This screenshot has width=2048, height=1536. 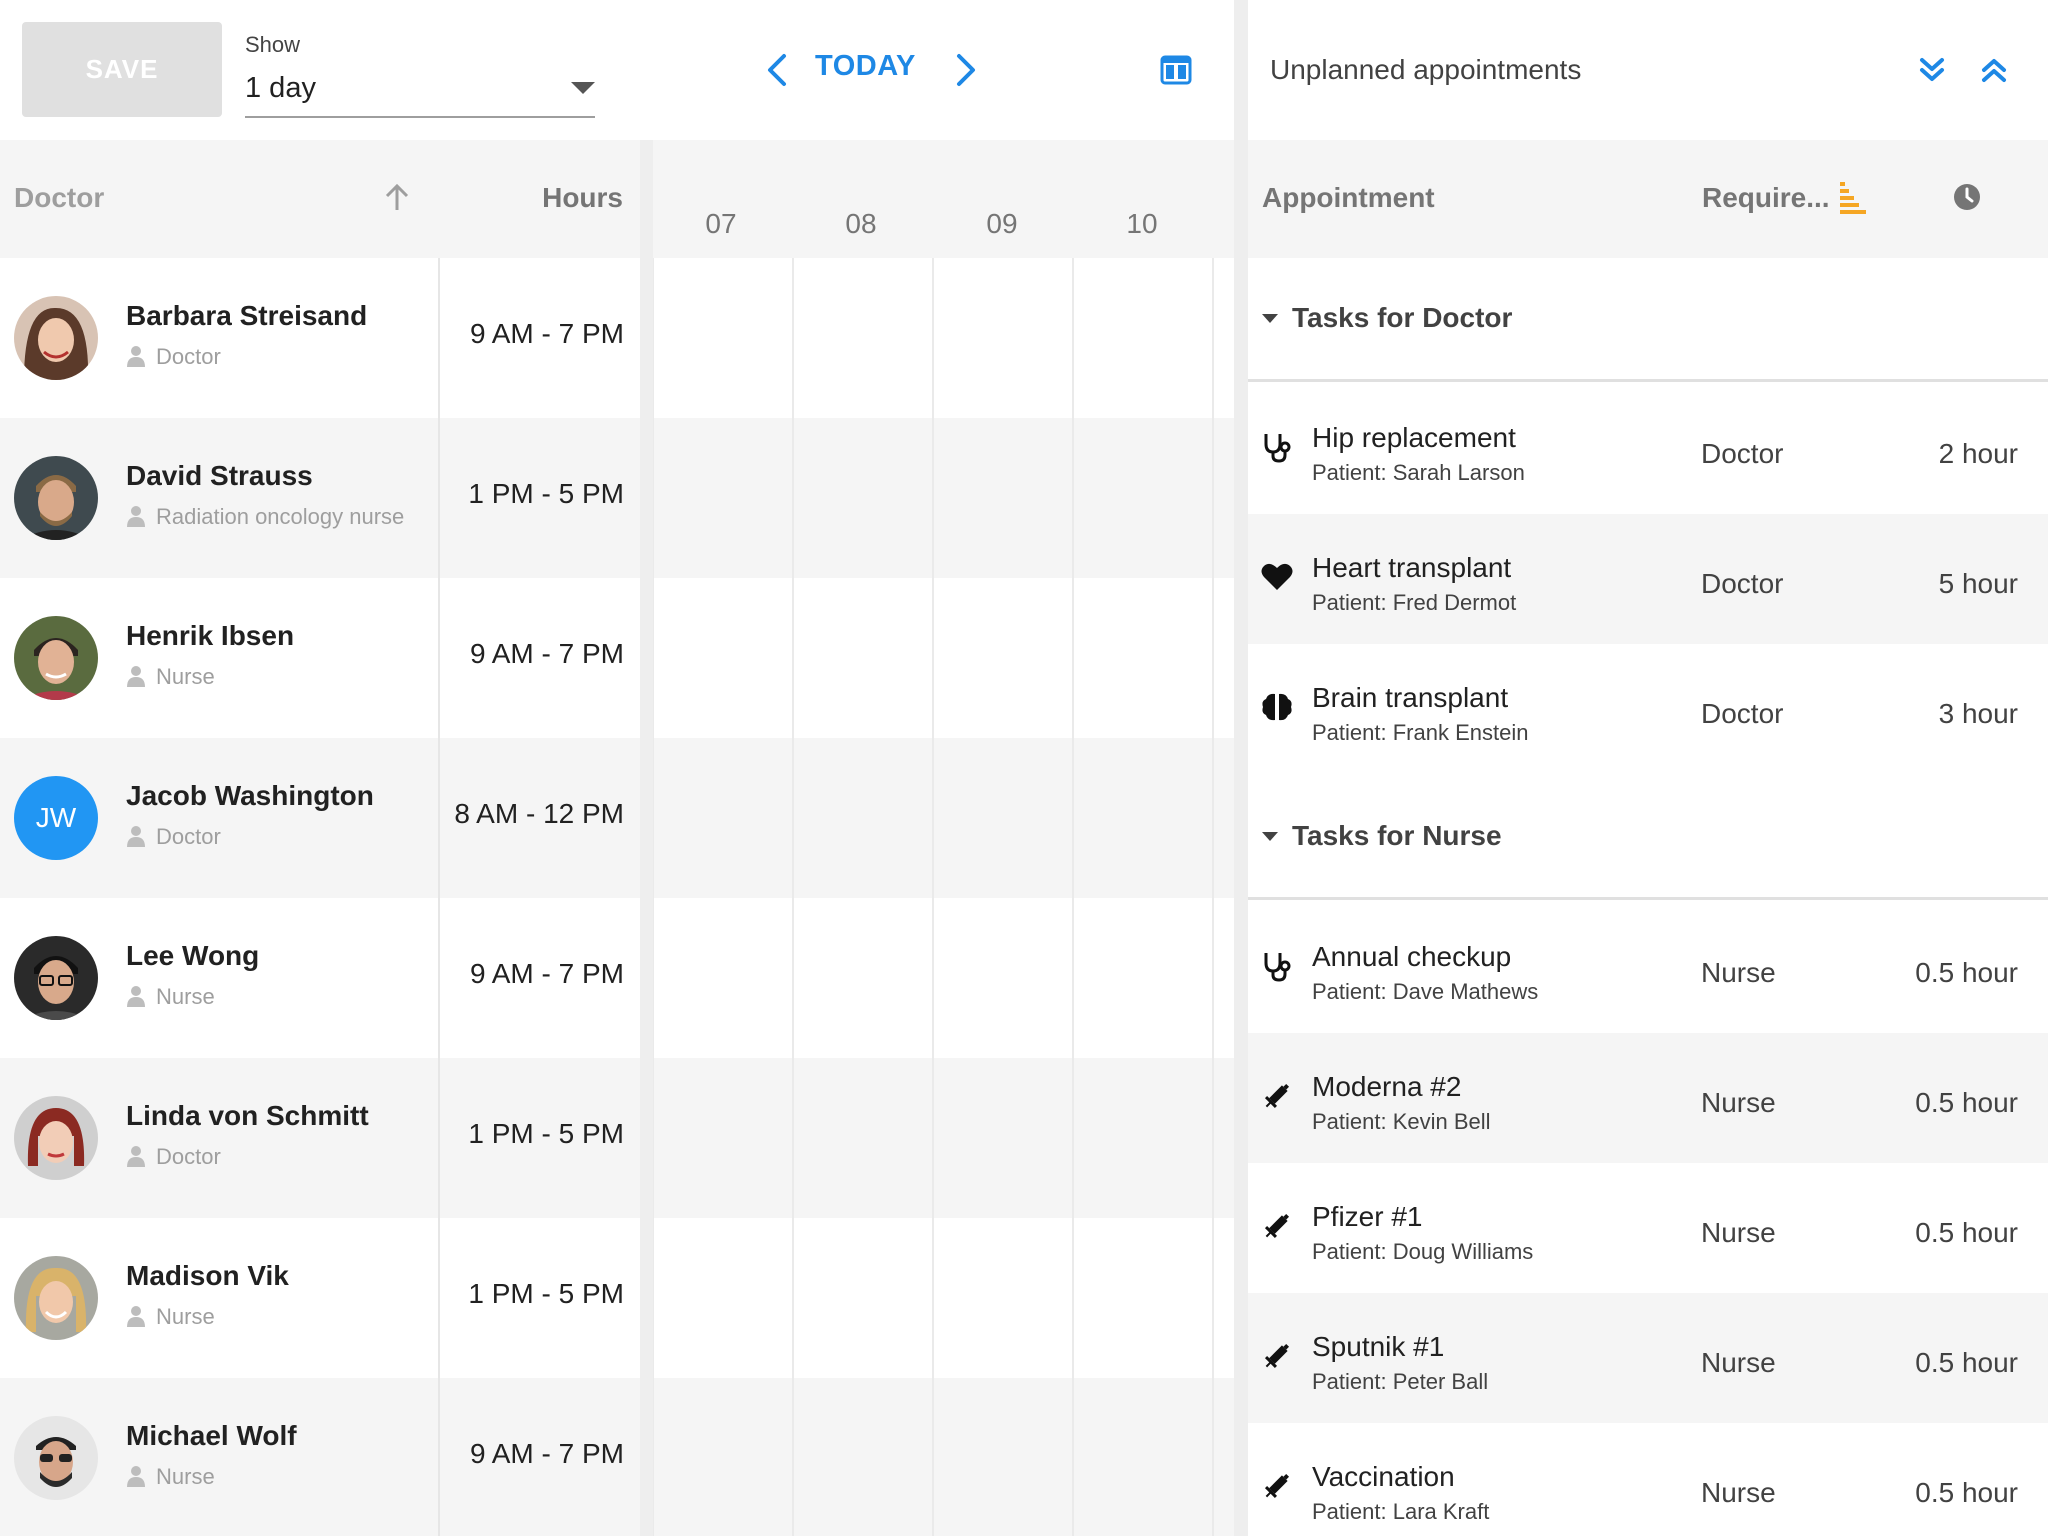 I want to click on split-view-button, so click(x=1176, y=70).